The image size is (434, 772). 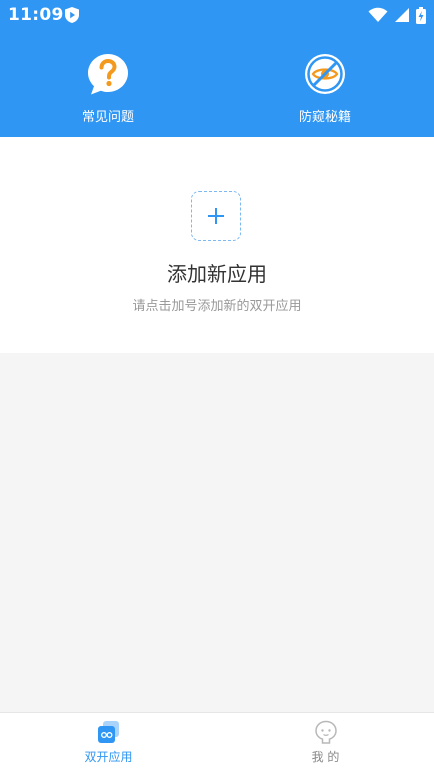 What do you see at coordinates (108, 74) in the screenshot?
I see `question-bubble-icon` at bounding box center [108, 74].